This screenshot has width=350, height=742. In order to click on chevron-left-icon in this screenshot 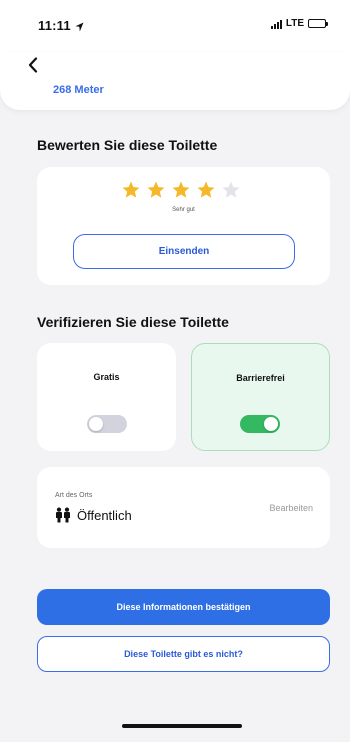, I will do `click(33, 65)`.